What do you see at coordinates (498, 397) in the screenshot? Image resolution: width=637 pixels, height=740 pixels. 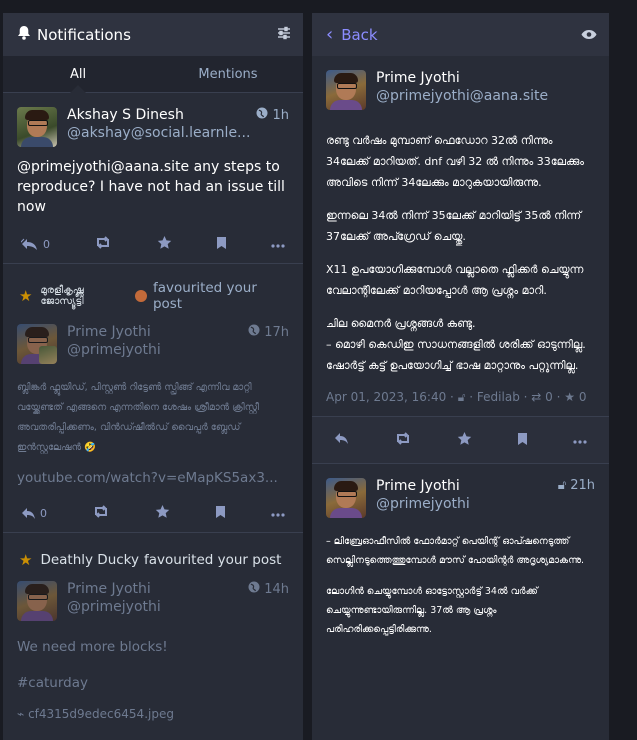 I see `app-name: Fedilab` at bounding box center [498, 397].